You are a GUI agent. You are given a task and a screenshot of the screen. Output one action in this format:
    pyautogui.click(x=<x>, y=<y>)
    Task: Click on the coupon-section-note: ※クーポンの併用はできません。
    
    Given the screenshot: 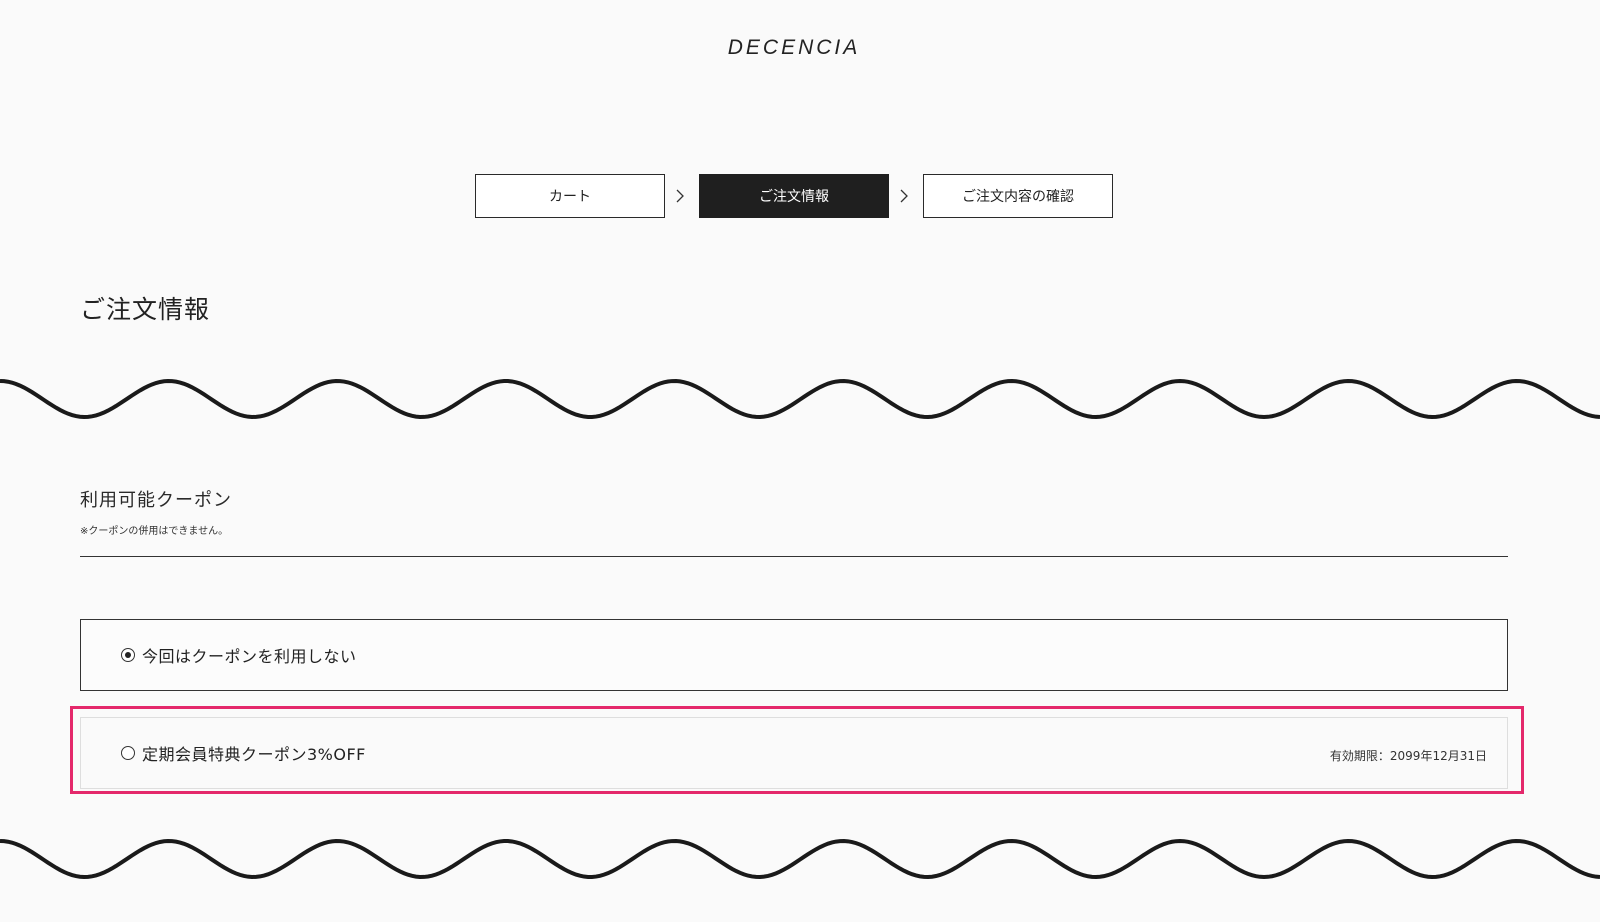 What is the action you would take?
    pyautogui.click(x=154, y=531)
    